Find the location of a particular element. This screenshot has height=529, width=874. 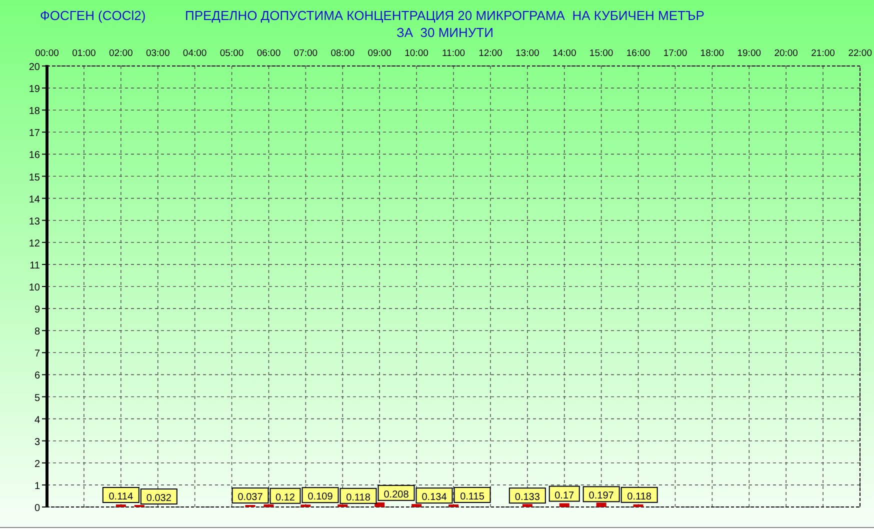

x-tick-label: 06:00 is located at coordinates (268, 53).